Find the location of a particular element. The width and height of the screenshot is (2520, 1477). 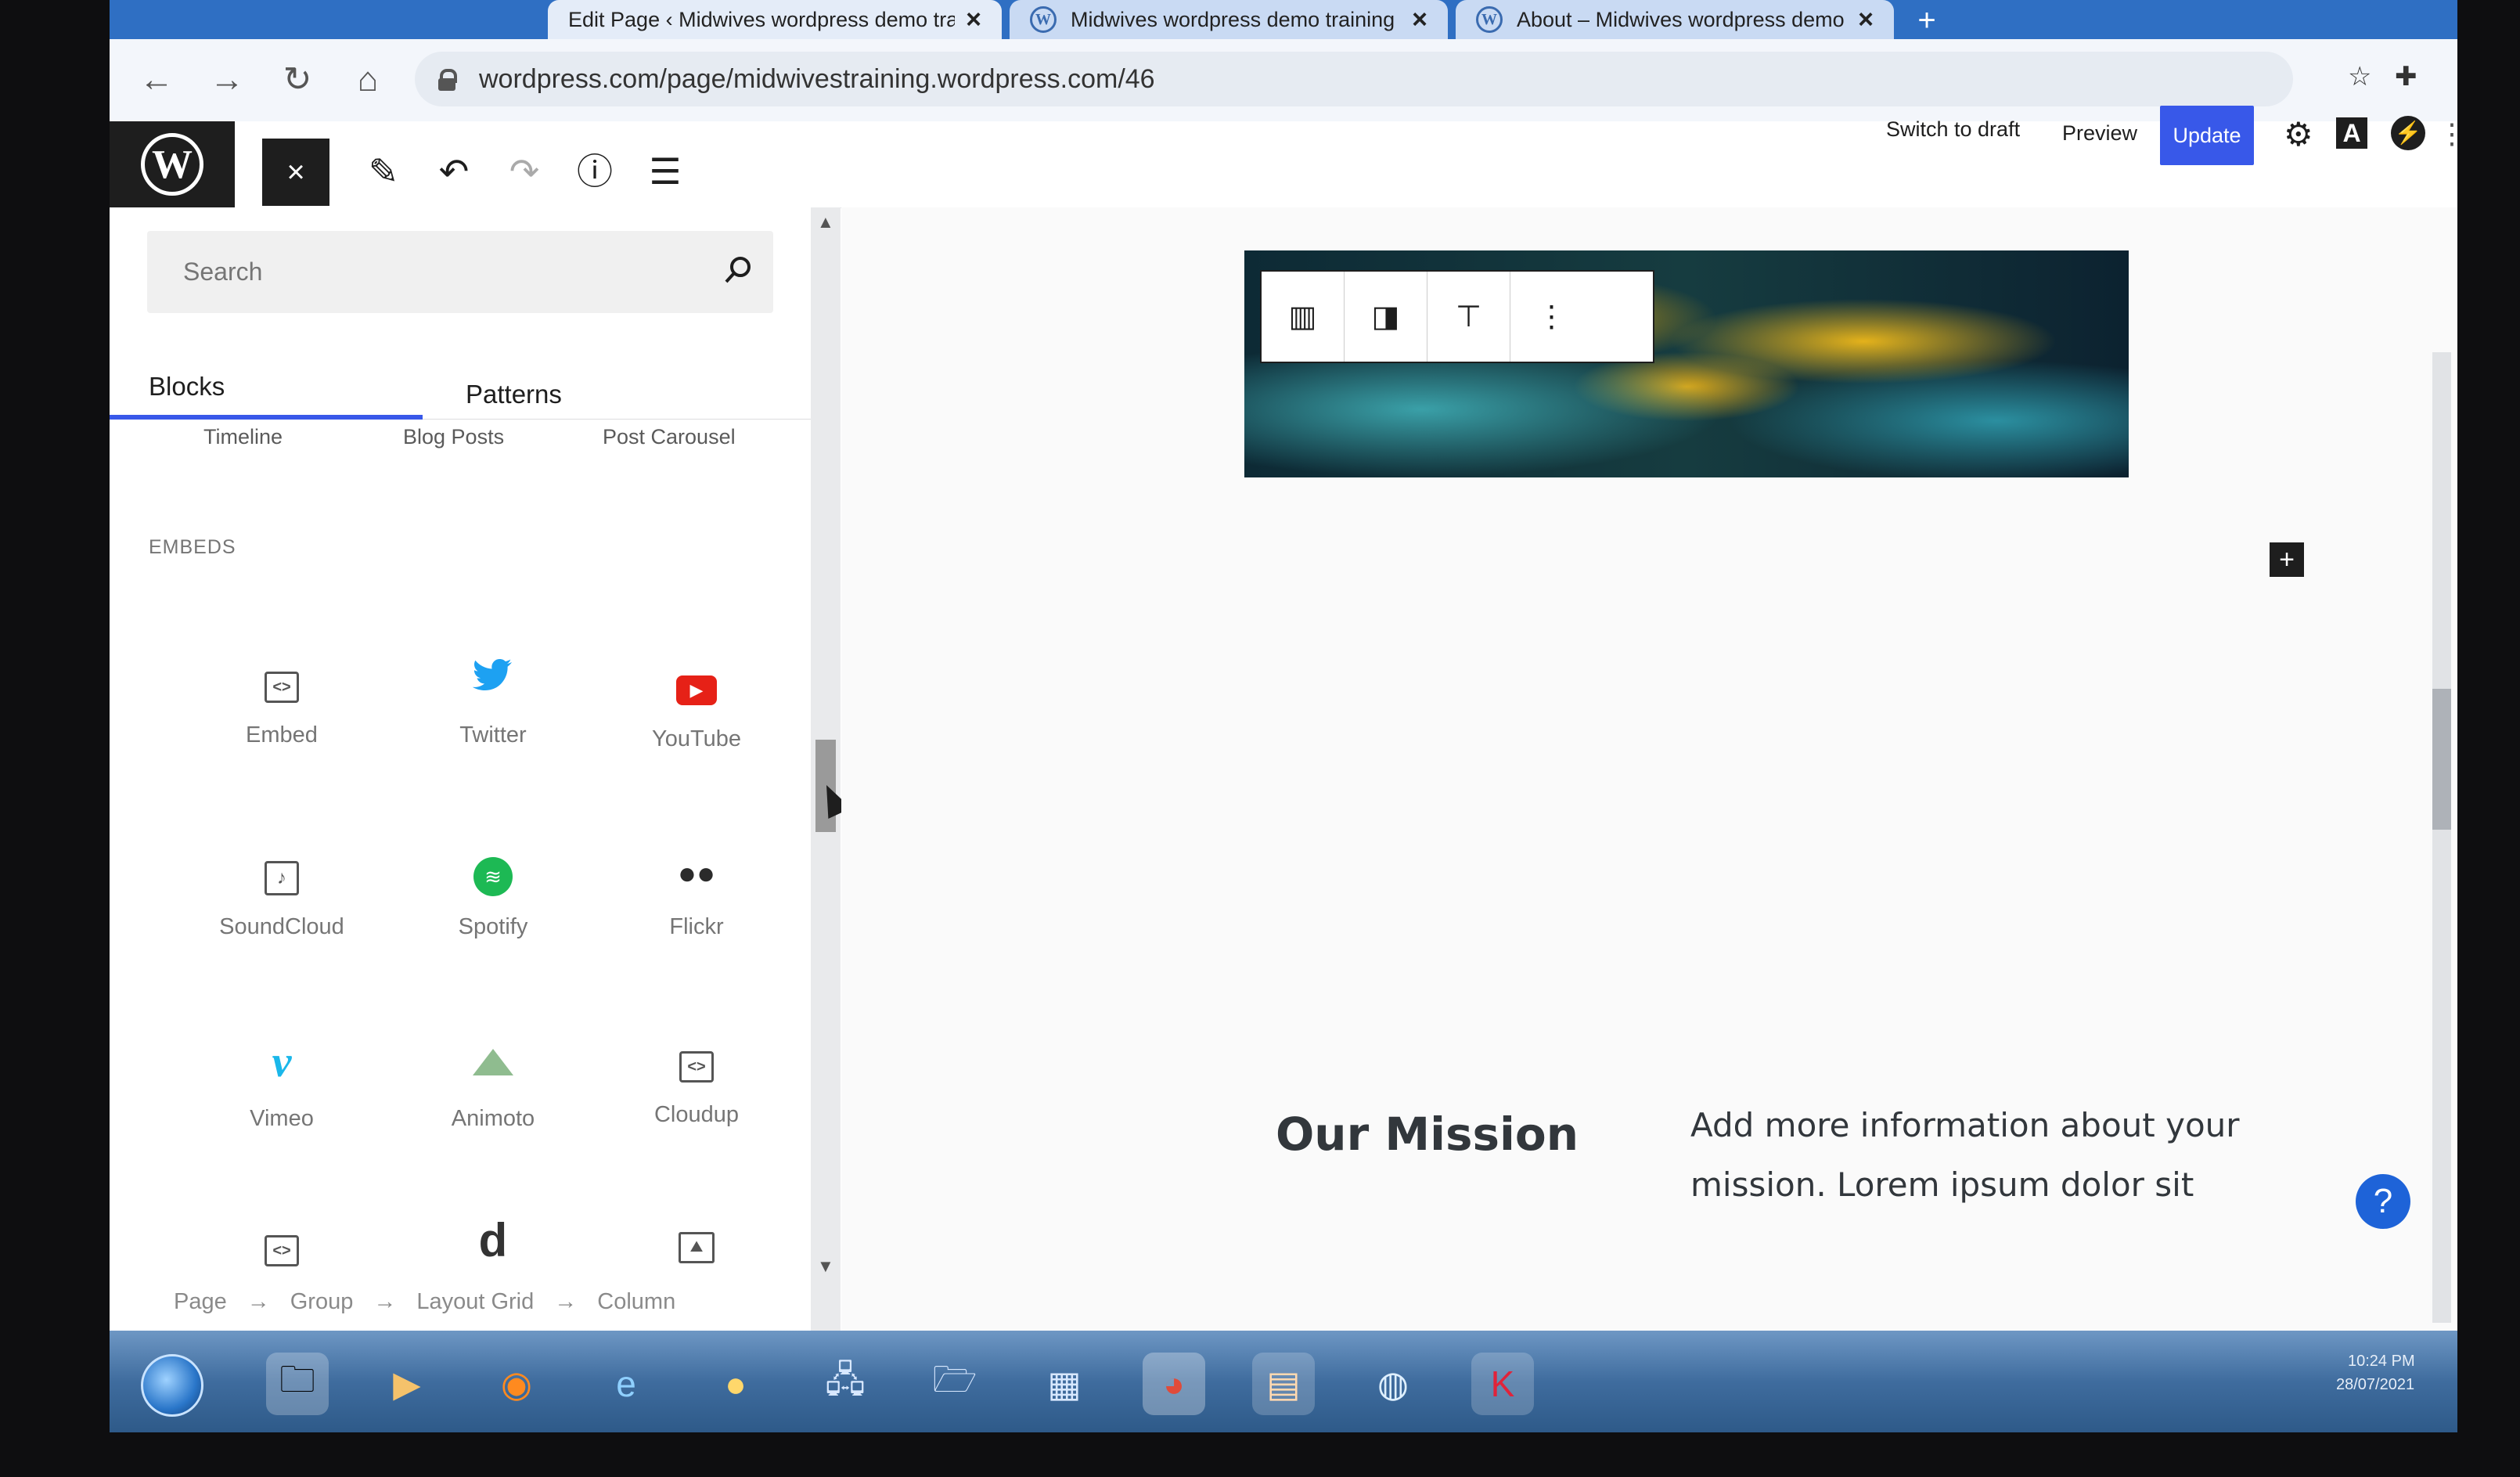

block-item-embed: <> Embed is located at coordinates (282, 701).